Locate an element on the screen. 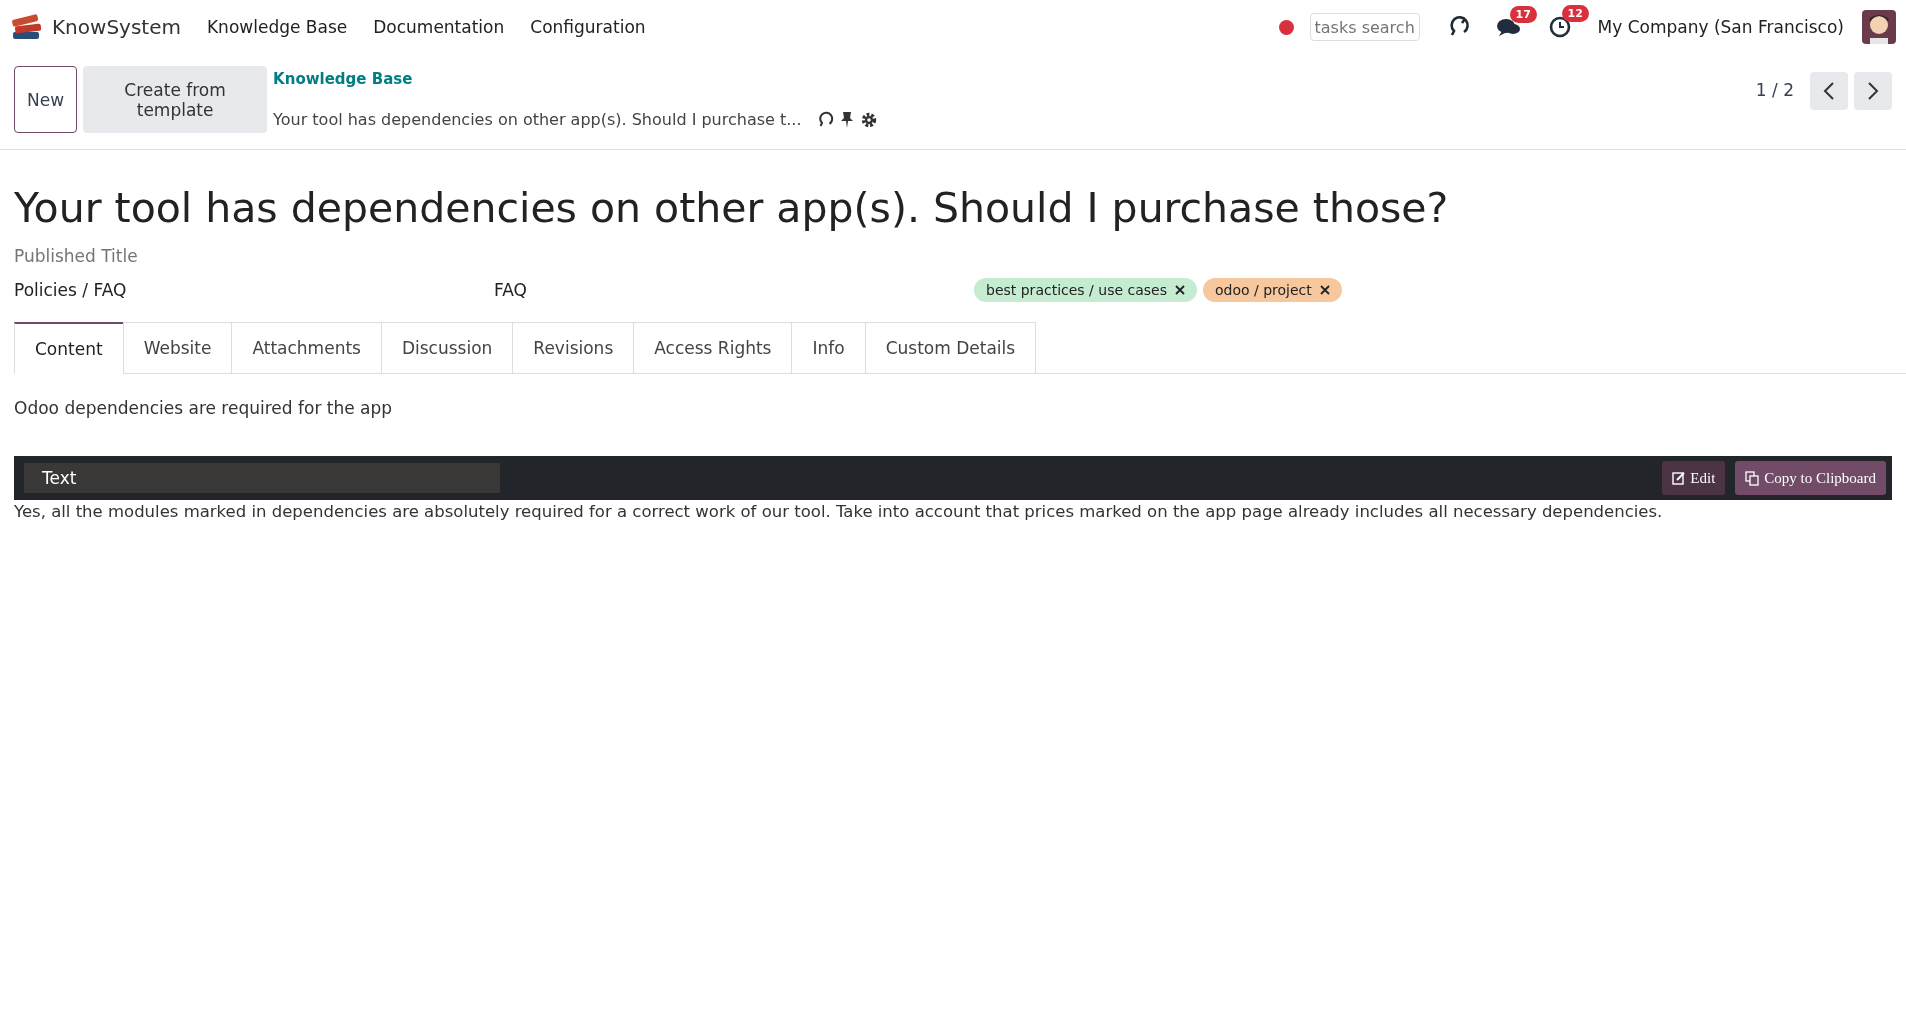  tasks-search-field: tasks search is located at coordinates (1364, 27).